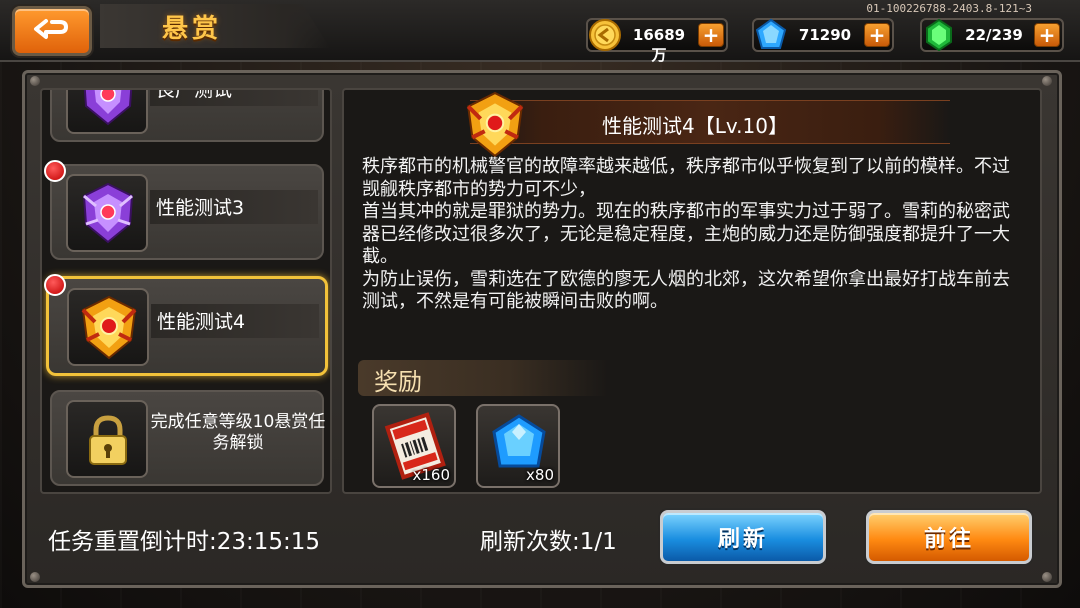  What do you see at coordinates (187, 115) in the screenshot?
I see `task-card-partial: 良产测试` at bounding box center [187, 115].